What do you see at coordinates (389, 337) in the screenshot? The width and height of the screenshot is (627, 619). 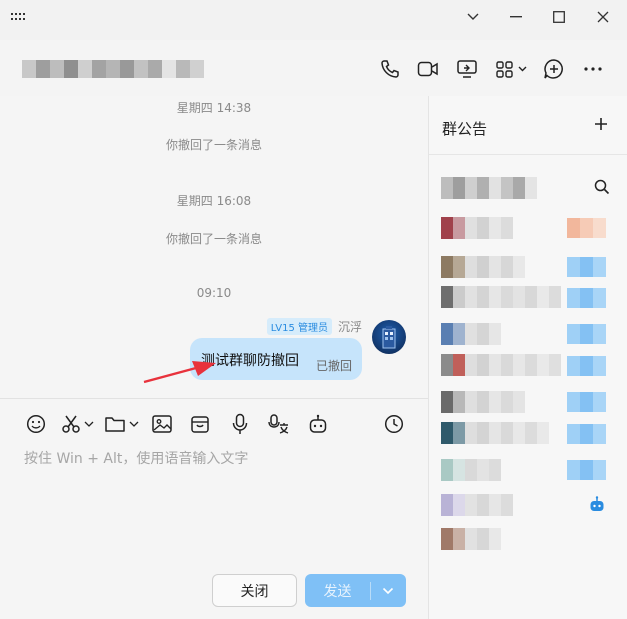 I see `avatar` at bounding box center [389, 337].